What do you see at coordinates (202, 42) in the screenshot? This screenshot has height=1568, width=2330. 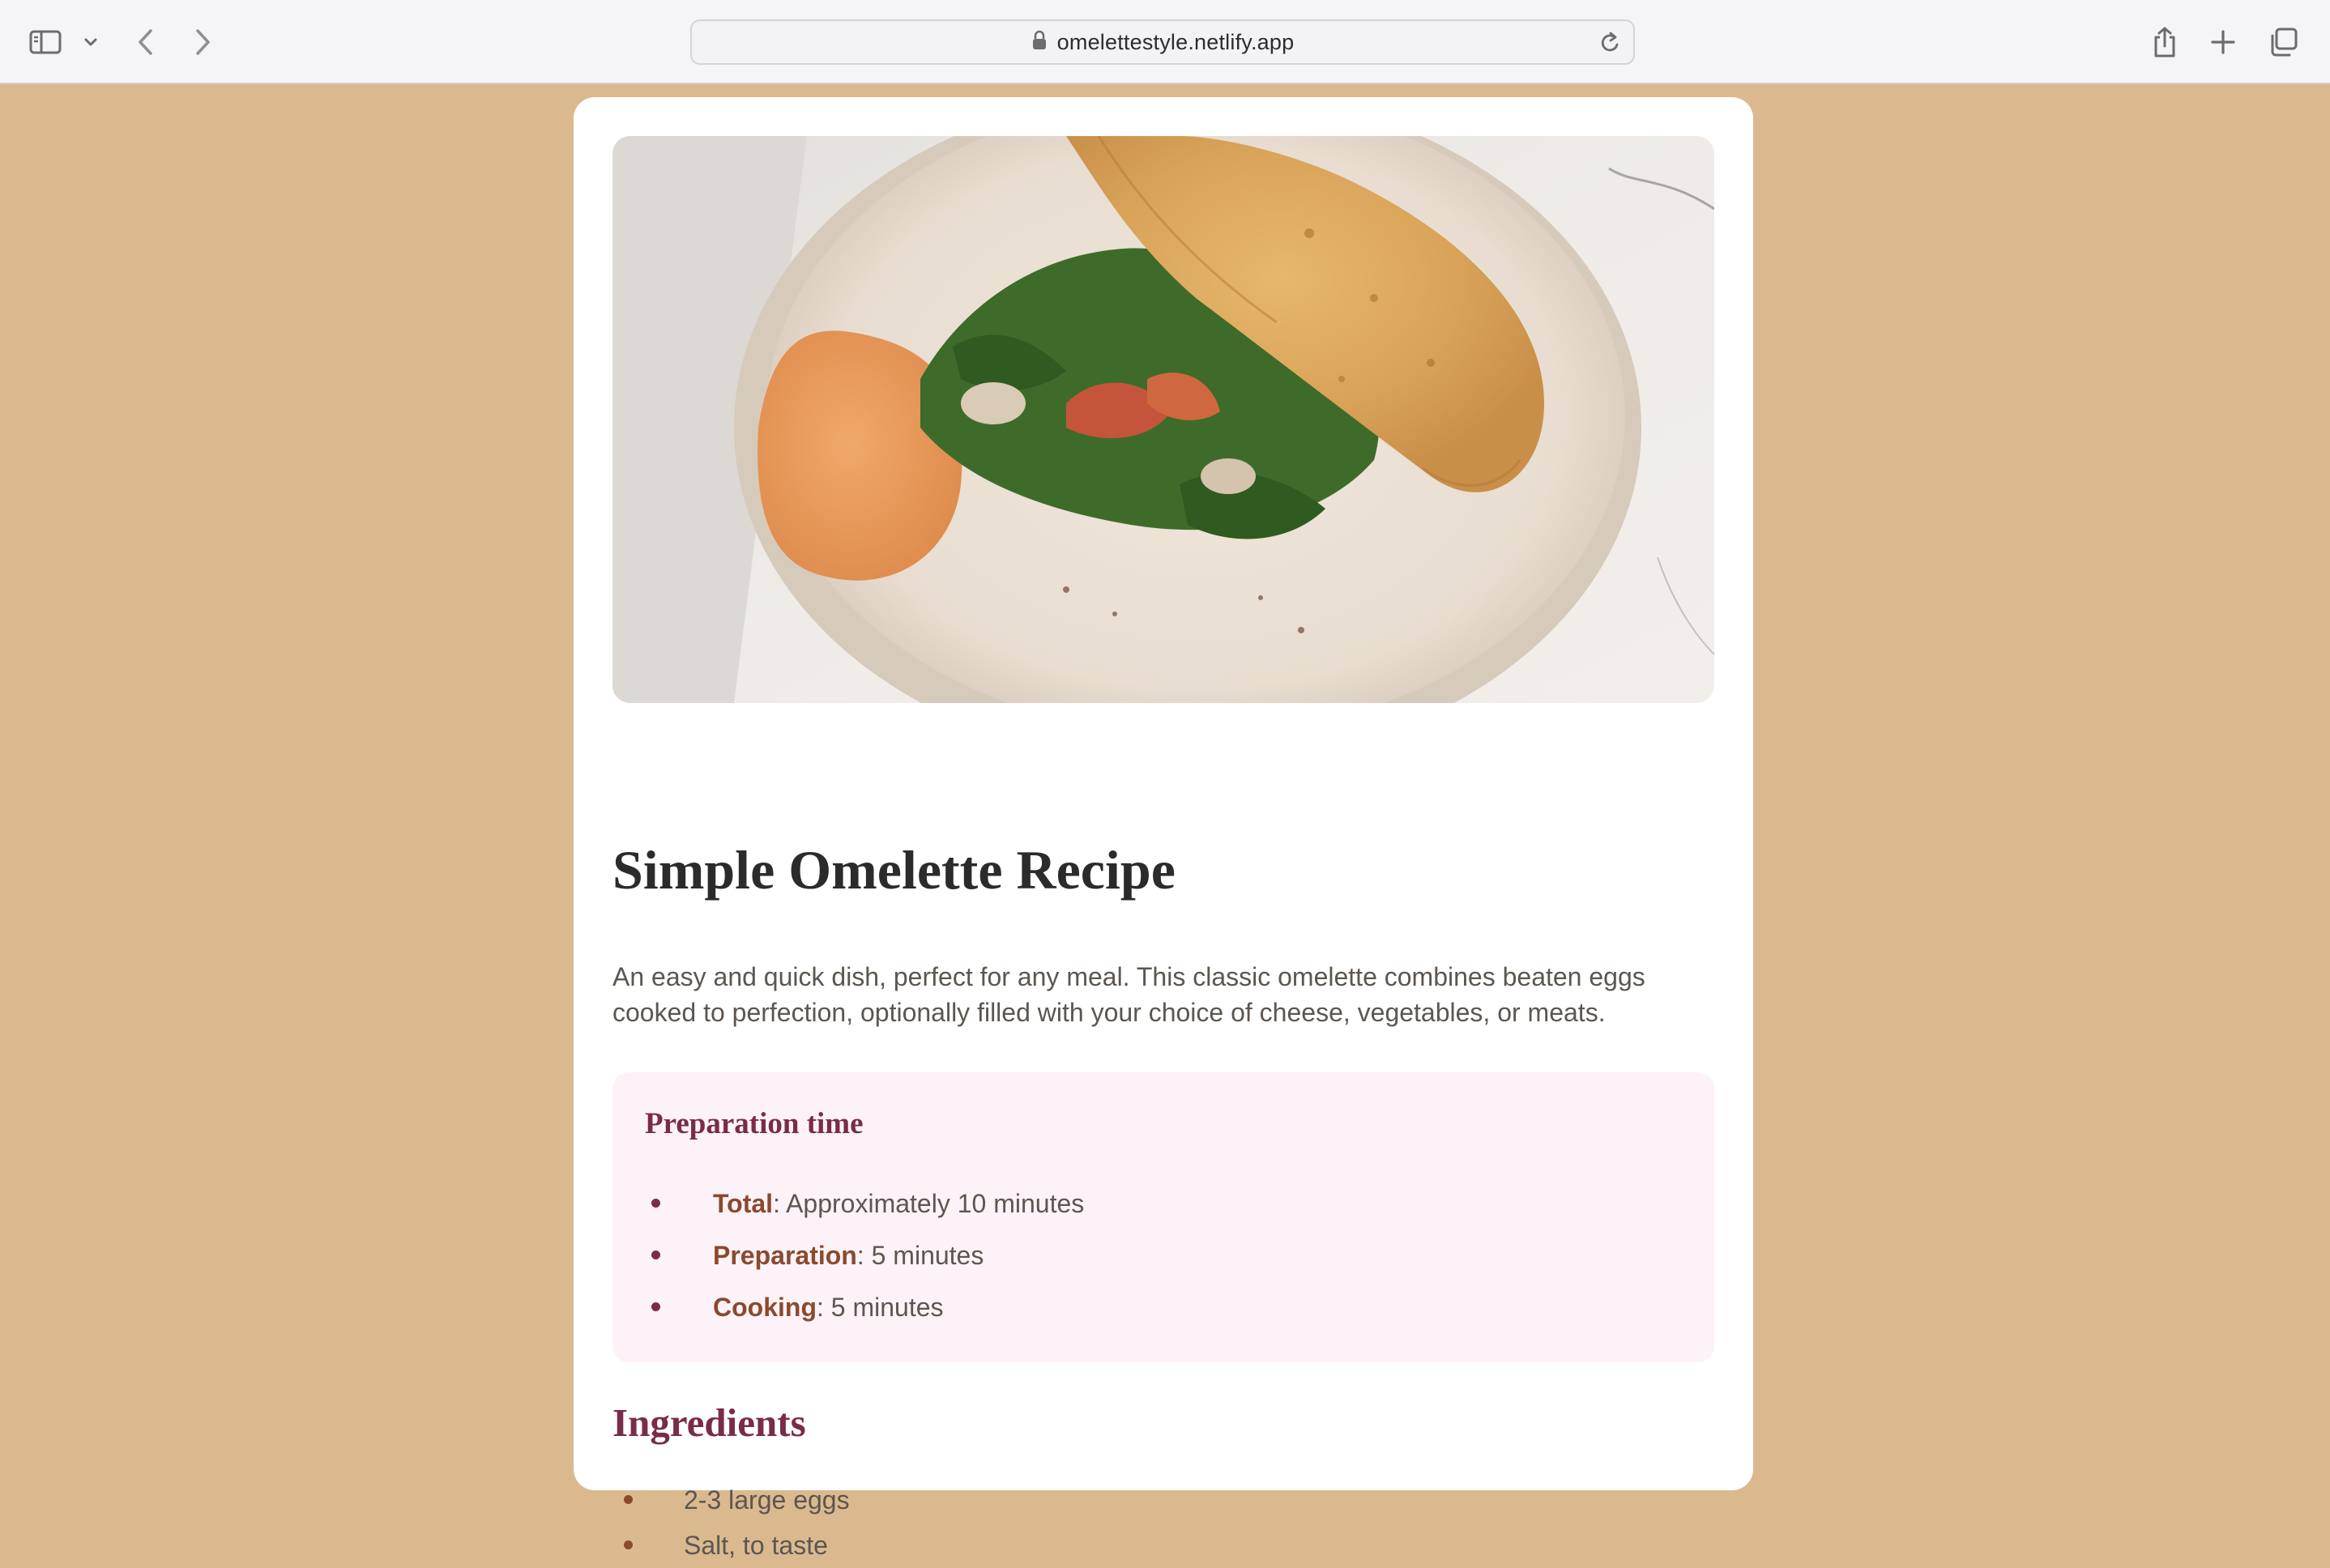 I see `forward-icon` at bounding box center [202, 42].